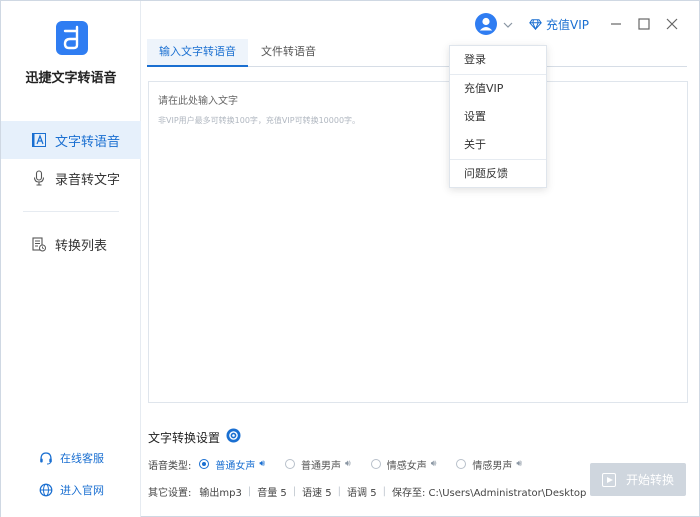 The image size is (700, 517). I want to click on maximize-button, so click(644, 24).